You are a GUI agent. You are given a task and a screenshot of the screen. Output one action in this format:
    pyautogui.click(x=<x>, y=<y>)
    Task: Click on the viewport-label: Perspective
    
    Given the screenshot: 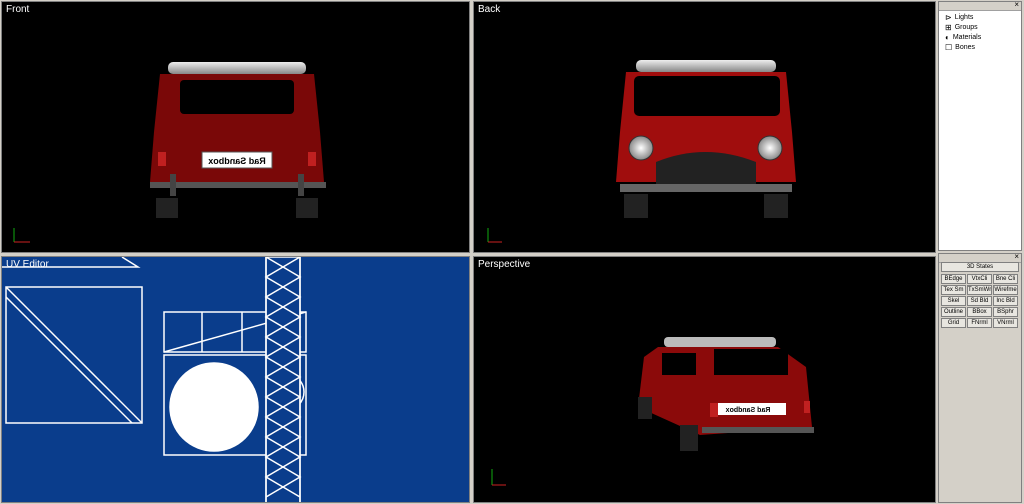 What is the action you would take?
    pyautogui.click(x=504, y=264)
    